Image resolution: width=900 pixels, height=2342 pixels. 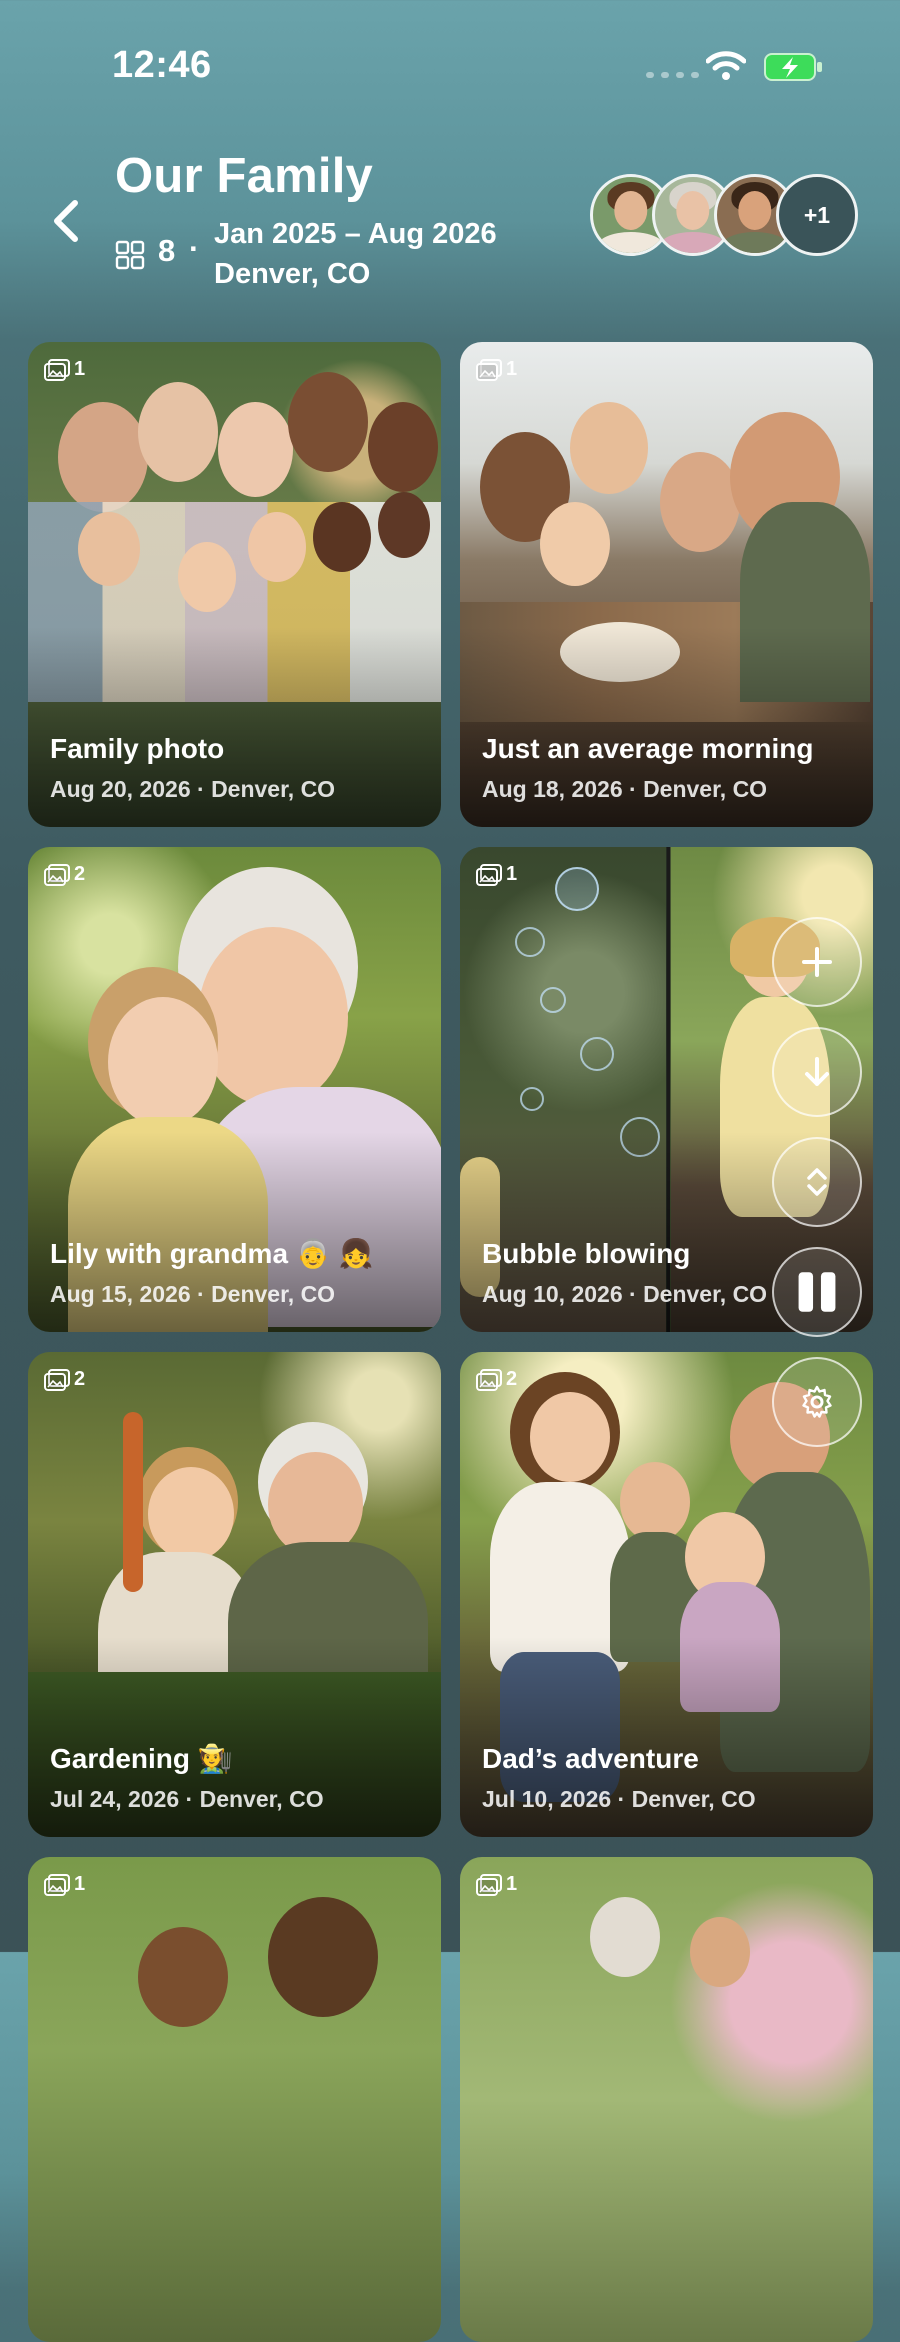 What do you see at coordinates (162, 65) in the screenshot?
I see `status-time: 12:46` at bounding box center [162, 65].